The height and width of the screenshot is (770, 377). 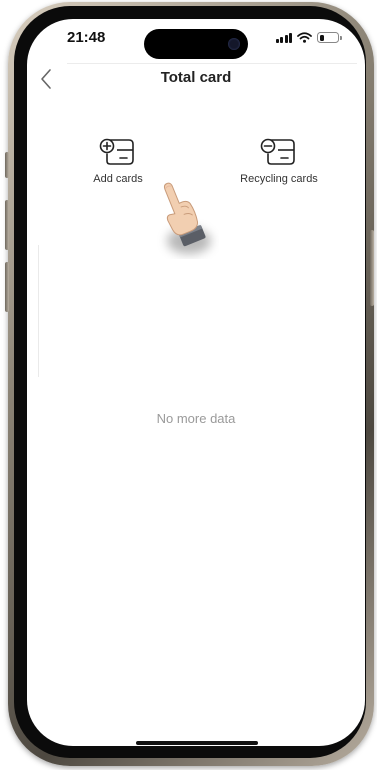 What do you see at coordinates (7, 225) in the screenshot?
I see `volume-up-button` at bounding box center [7, 225].